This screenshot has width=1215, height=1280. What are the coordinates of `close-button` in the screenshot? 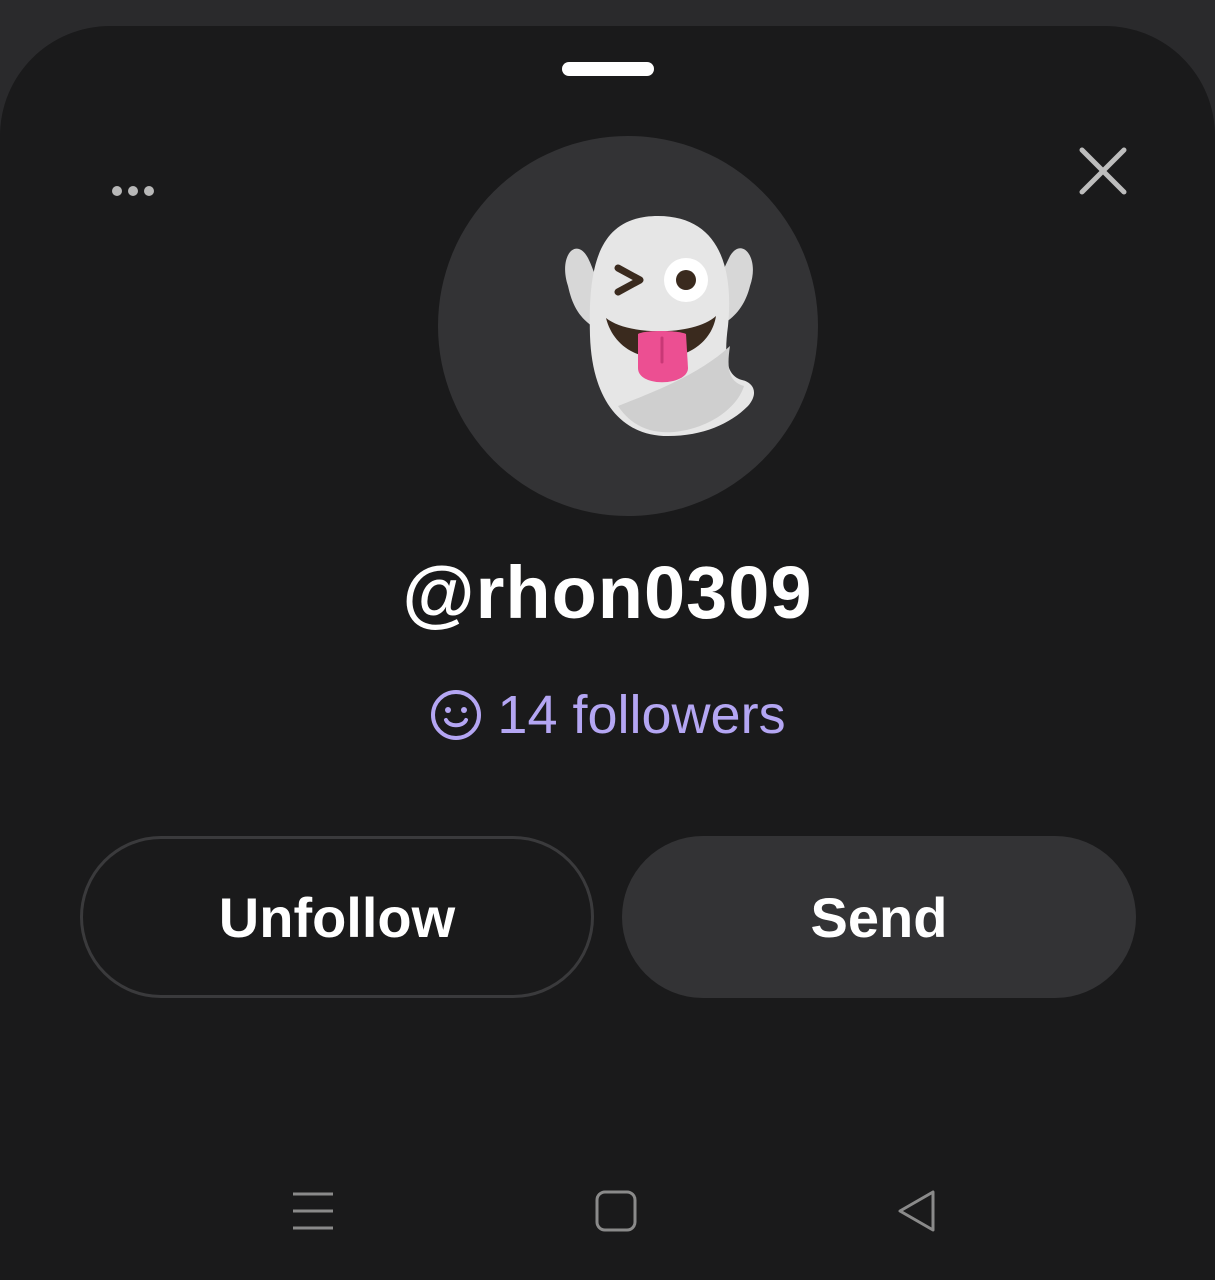 It's located at (1103, 171).